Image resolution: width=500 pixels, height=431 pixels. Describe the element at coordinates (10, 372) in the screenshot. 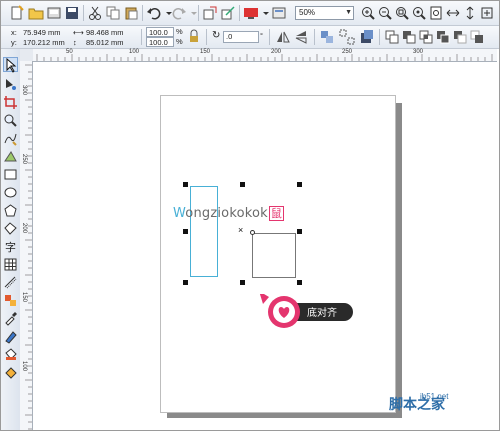

I see `interactive-fill-tool-icon` at that location.